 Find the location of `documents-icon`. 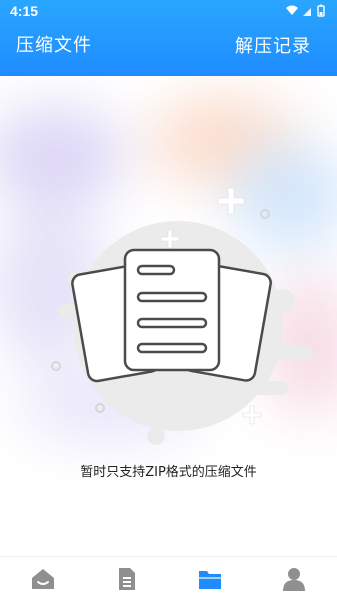

documents-icon is located at coordinates (171, 315).